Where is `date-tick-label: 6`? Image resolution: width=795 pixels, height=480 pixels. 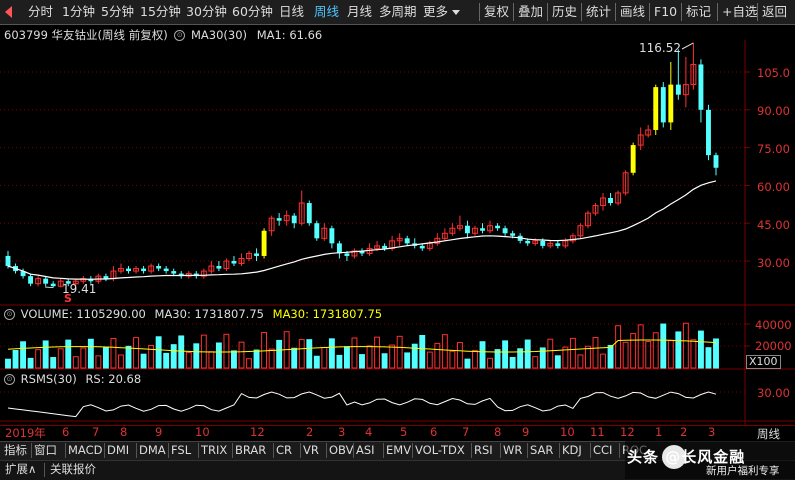
date-tick-label: 6 is located at coordinates (66, 432).